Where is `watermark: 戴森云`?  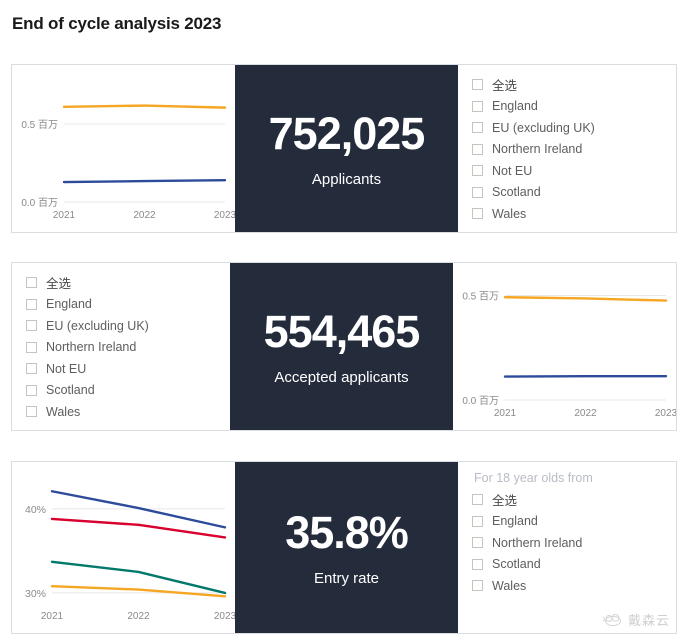 watermark: 戴森云 is located at coordinates (636, 619).